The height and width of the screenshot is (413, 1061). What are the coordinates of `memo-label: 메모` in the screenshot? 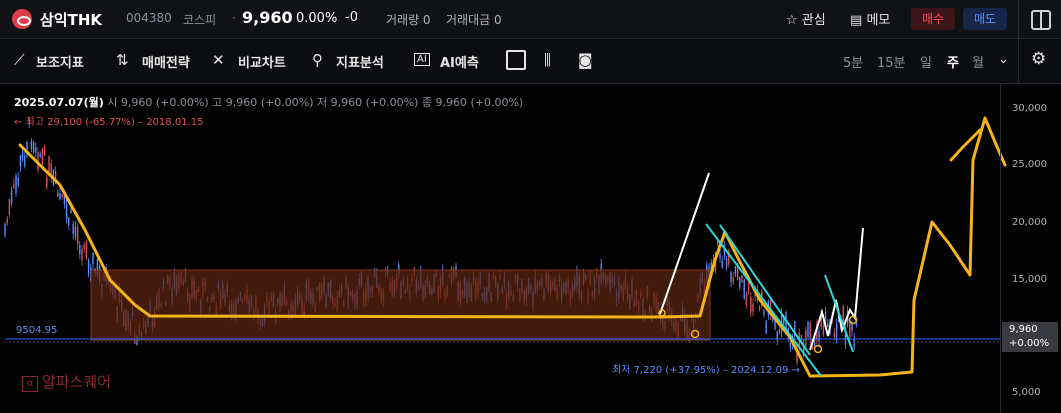 It's located at (878, 20).